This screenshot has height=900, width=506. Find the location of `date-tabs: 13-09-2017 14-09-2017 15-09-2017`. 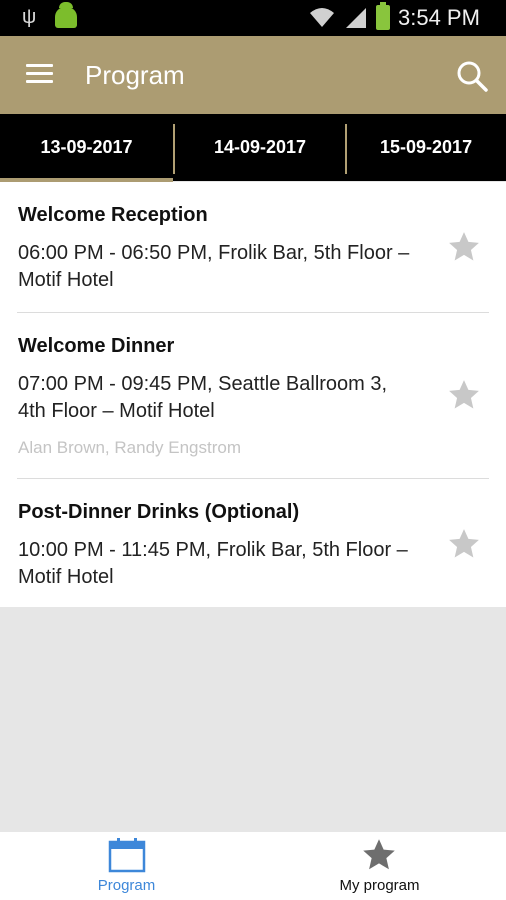

date-tabs: 13-09-2017 14-09-2017 15-09-2017 is located at coordinates (253, 147).